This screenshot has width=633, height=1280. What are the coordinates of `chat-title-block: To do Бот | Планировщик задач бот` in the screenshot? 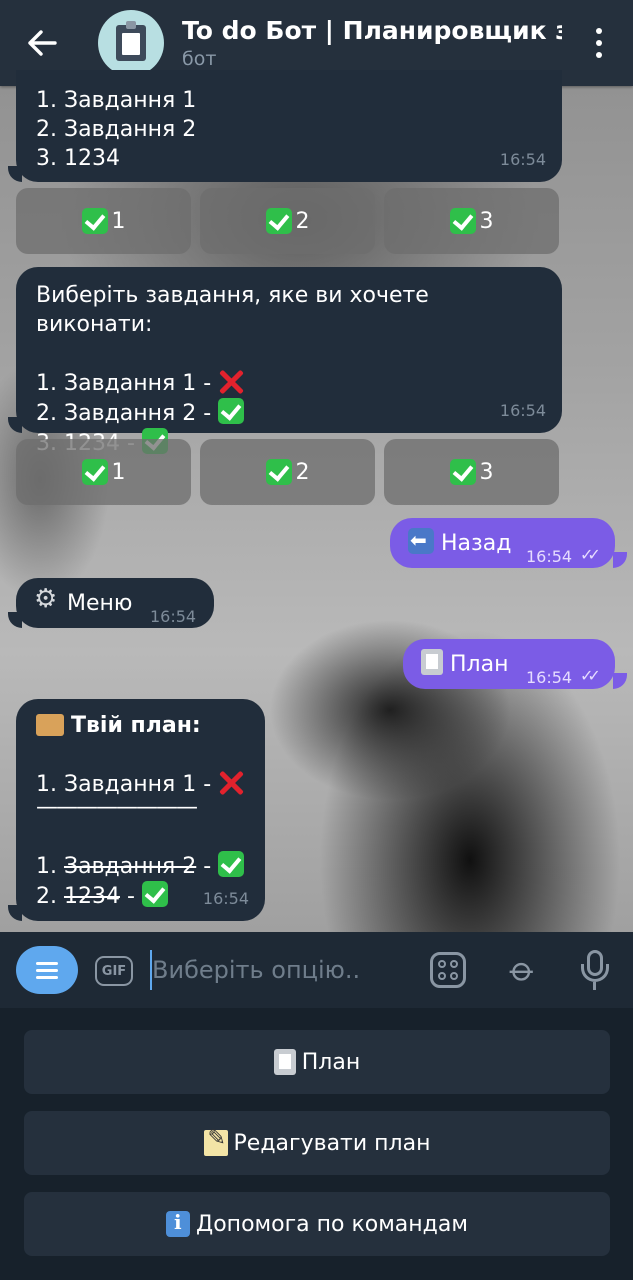 It's located at (372, 43).